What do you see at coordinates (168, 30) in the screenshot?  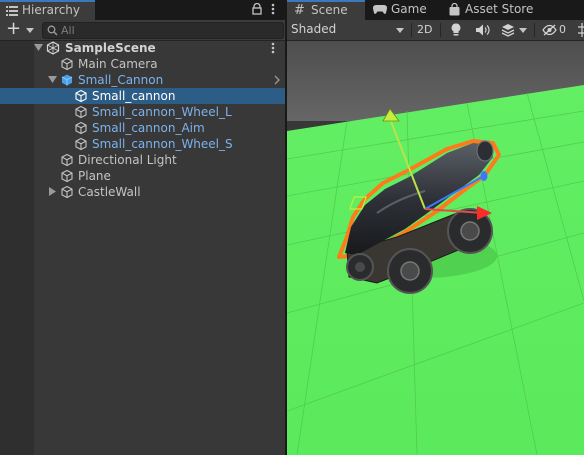 I see `search-input` at bounding box center [168, 30].